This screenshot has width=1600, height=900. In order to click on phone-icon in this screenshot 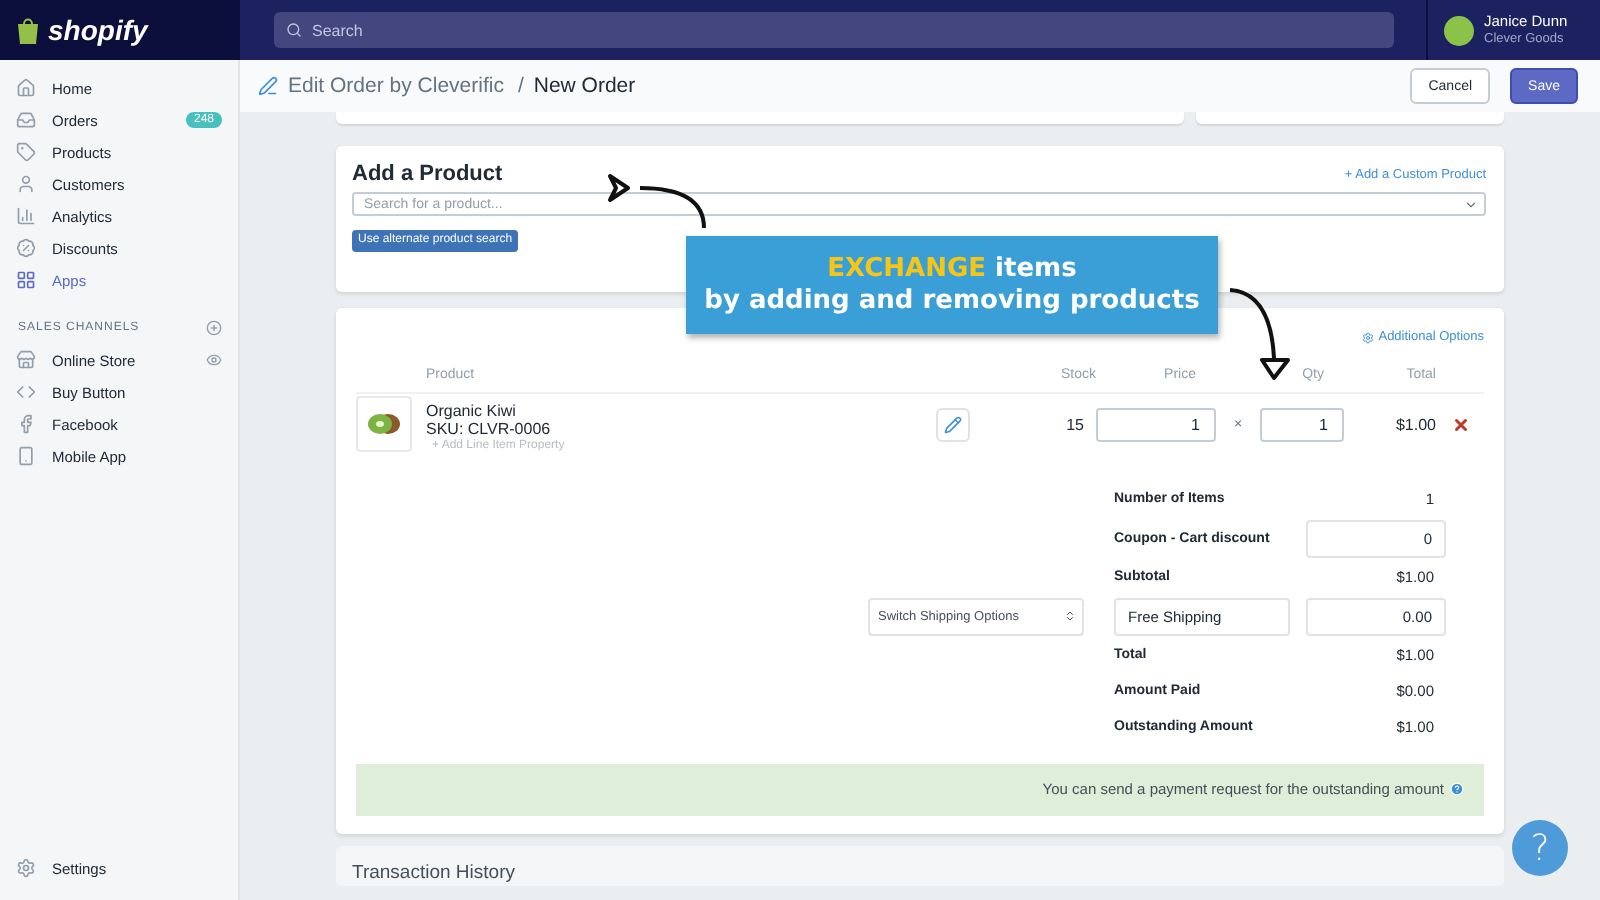, I will do `click(26, 456)`.